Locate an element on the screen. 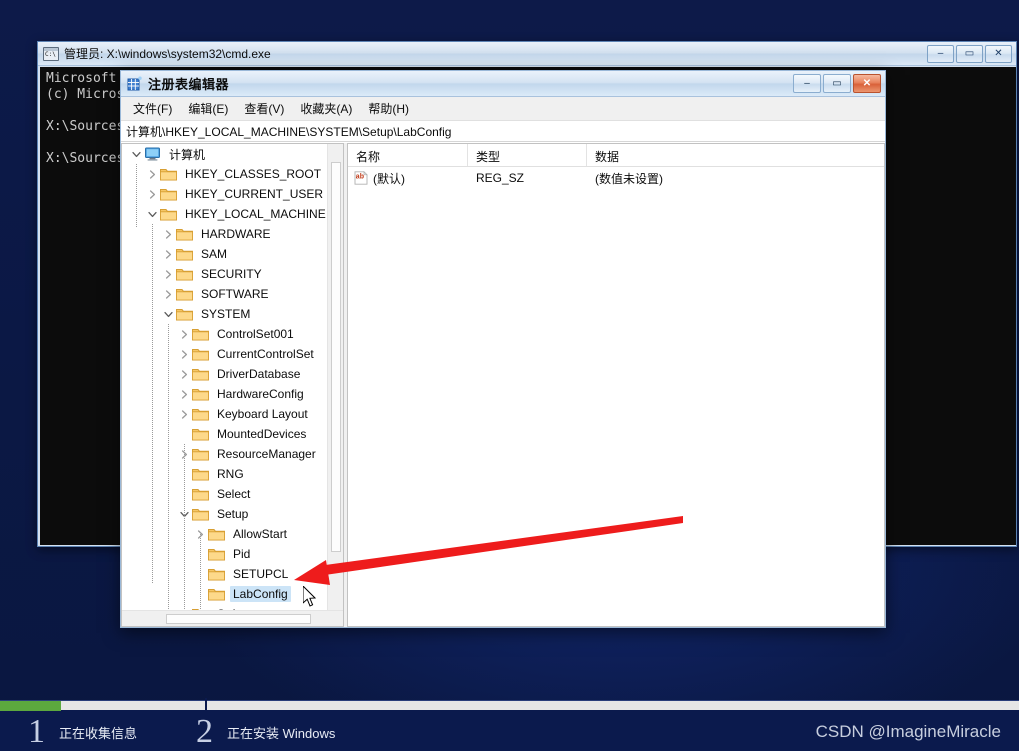  menu-item-view: 查看(V) is located at coordinates (264, 108).